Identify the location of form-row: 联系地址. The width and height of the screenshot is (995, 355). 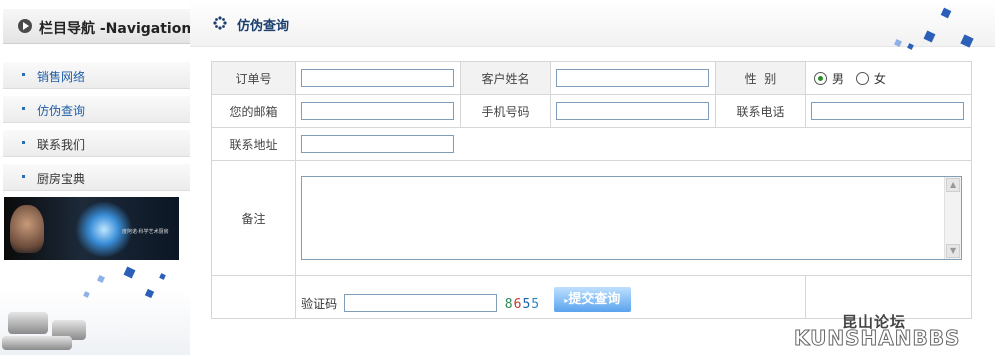
(591, 144).